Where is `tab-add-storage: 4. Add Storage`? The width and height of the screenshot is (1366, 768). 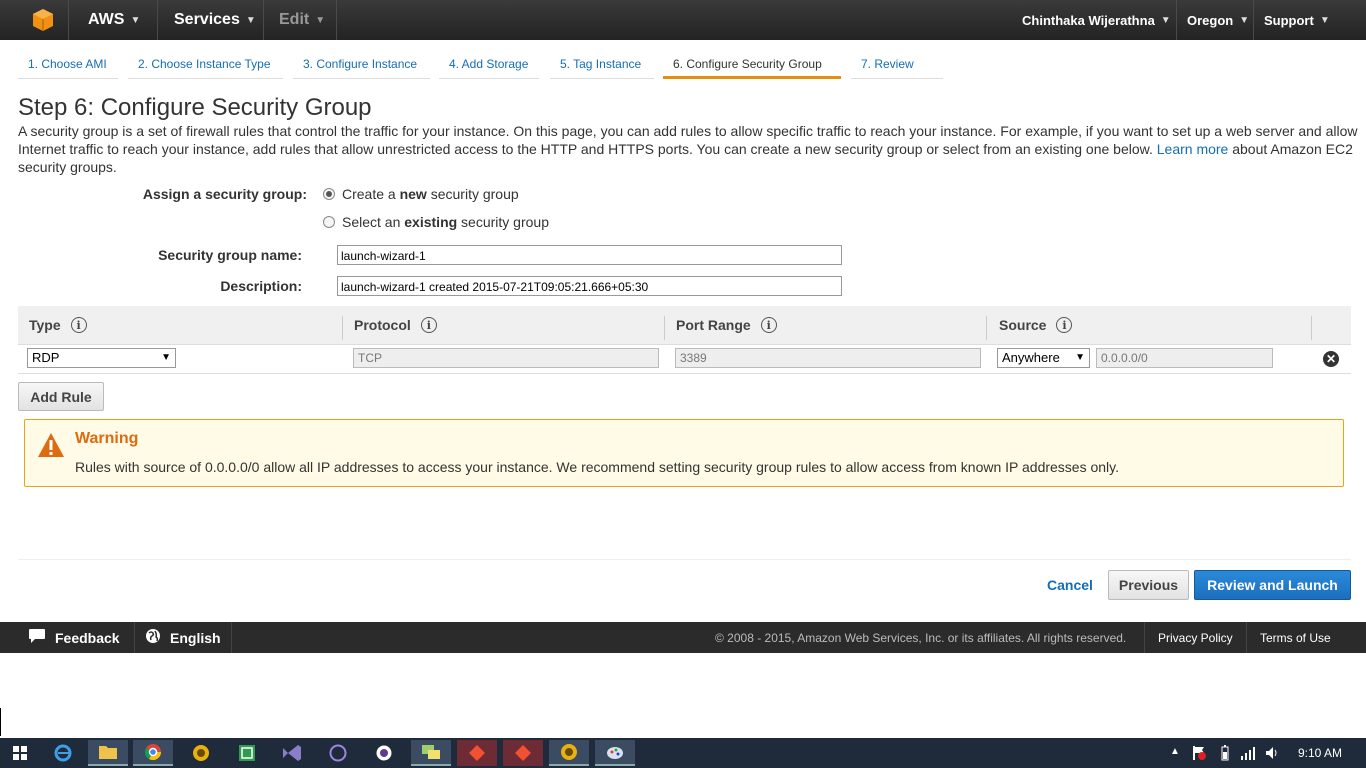 tab-add-storage: 4. Add Storage is located at coordinates (489, 68).